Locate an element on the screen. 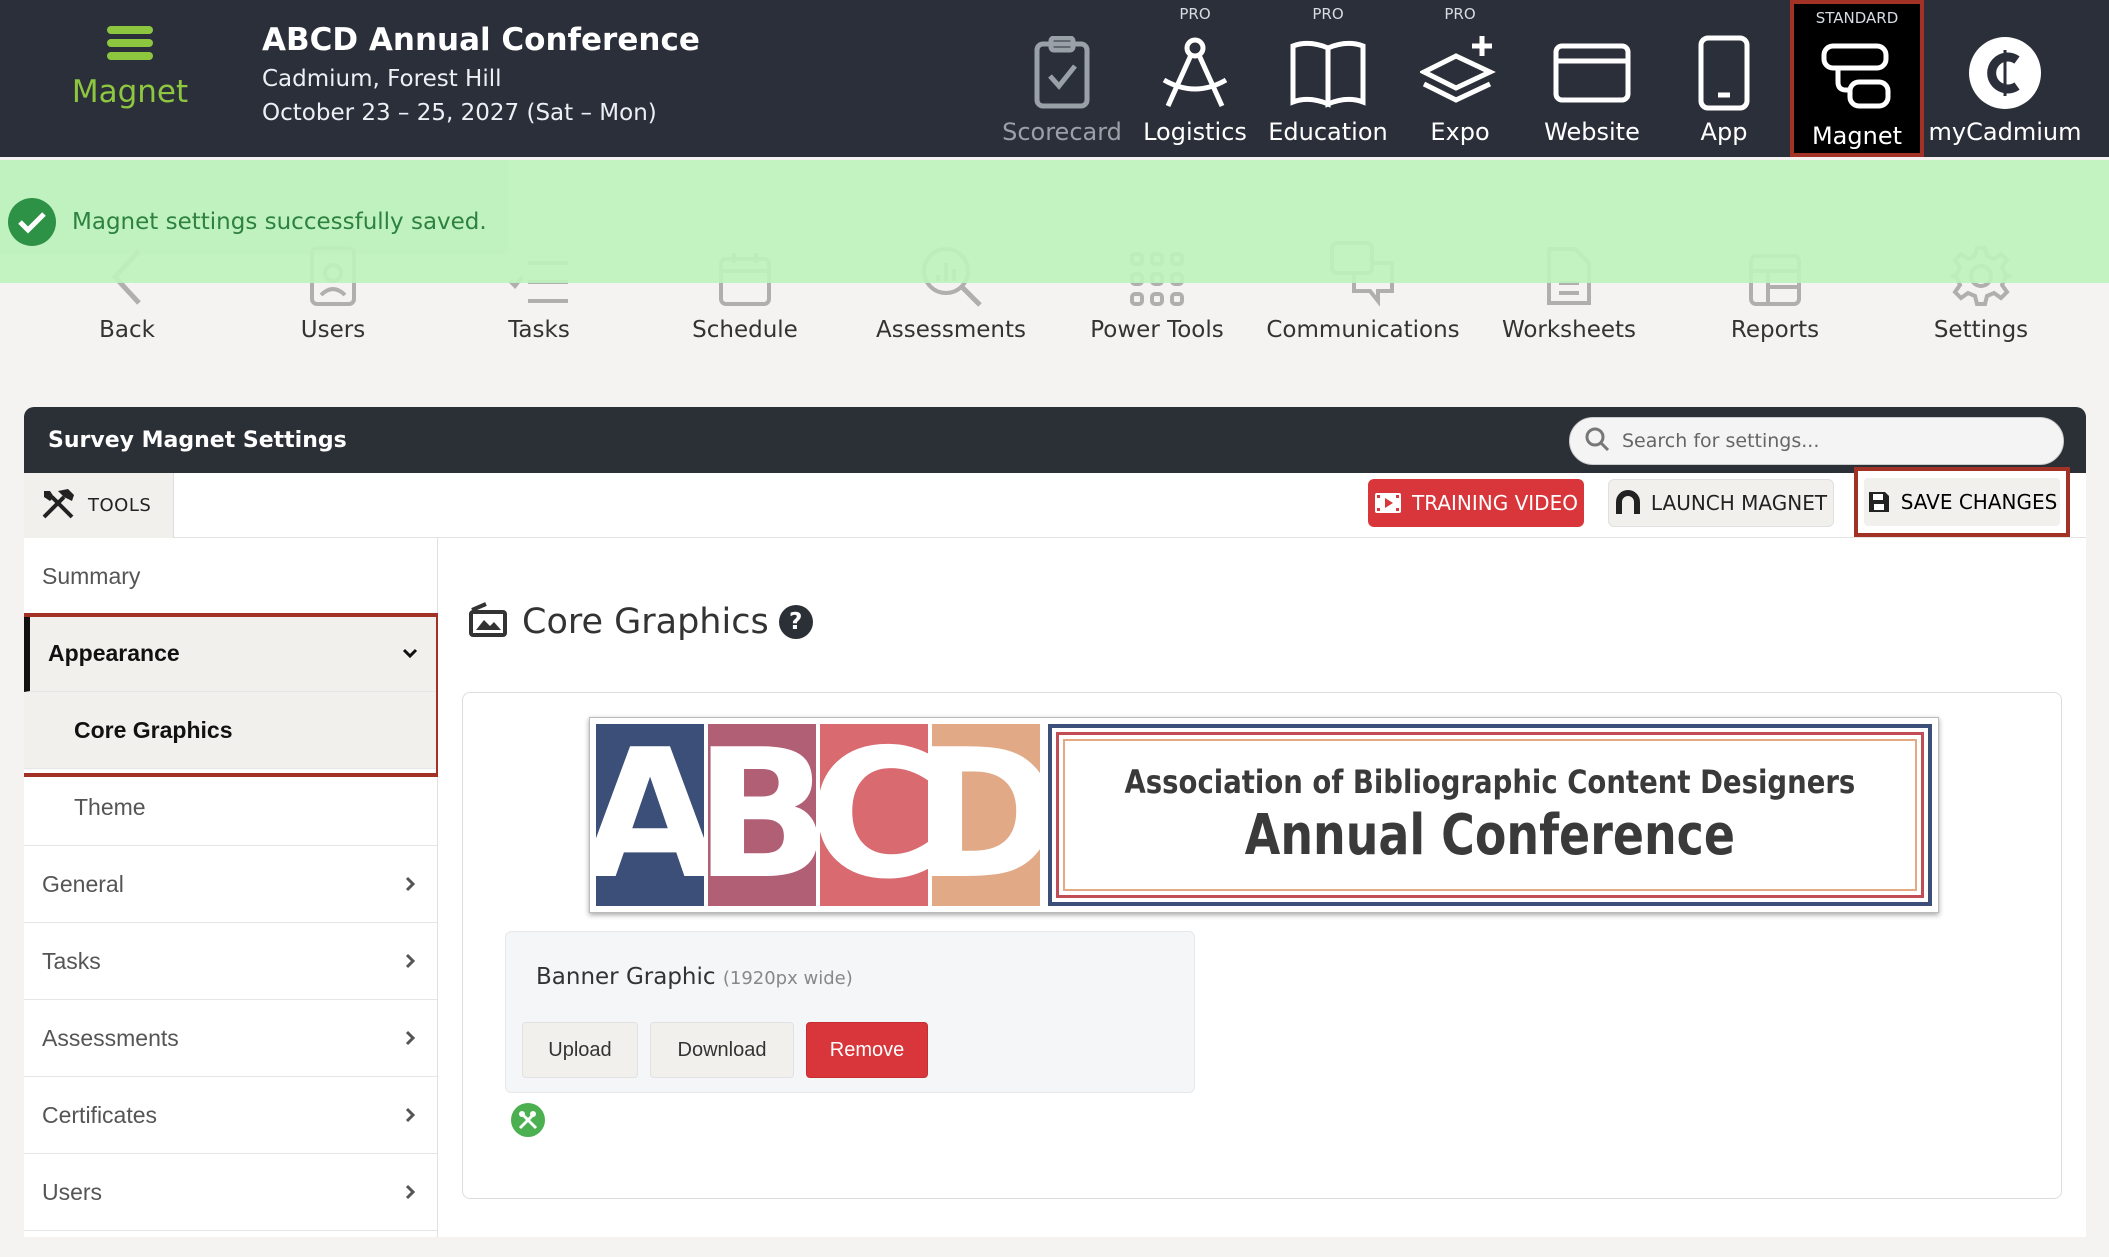 The image size is (2109, 1257). conference-location: Cadmium, Forest Hill is located at coordinates (382, 79).